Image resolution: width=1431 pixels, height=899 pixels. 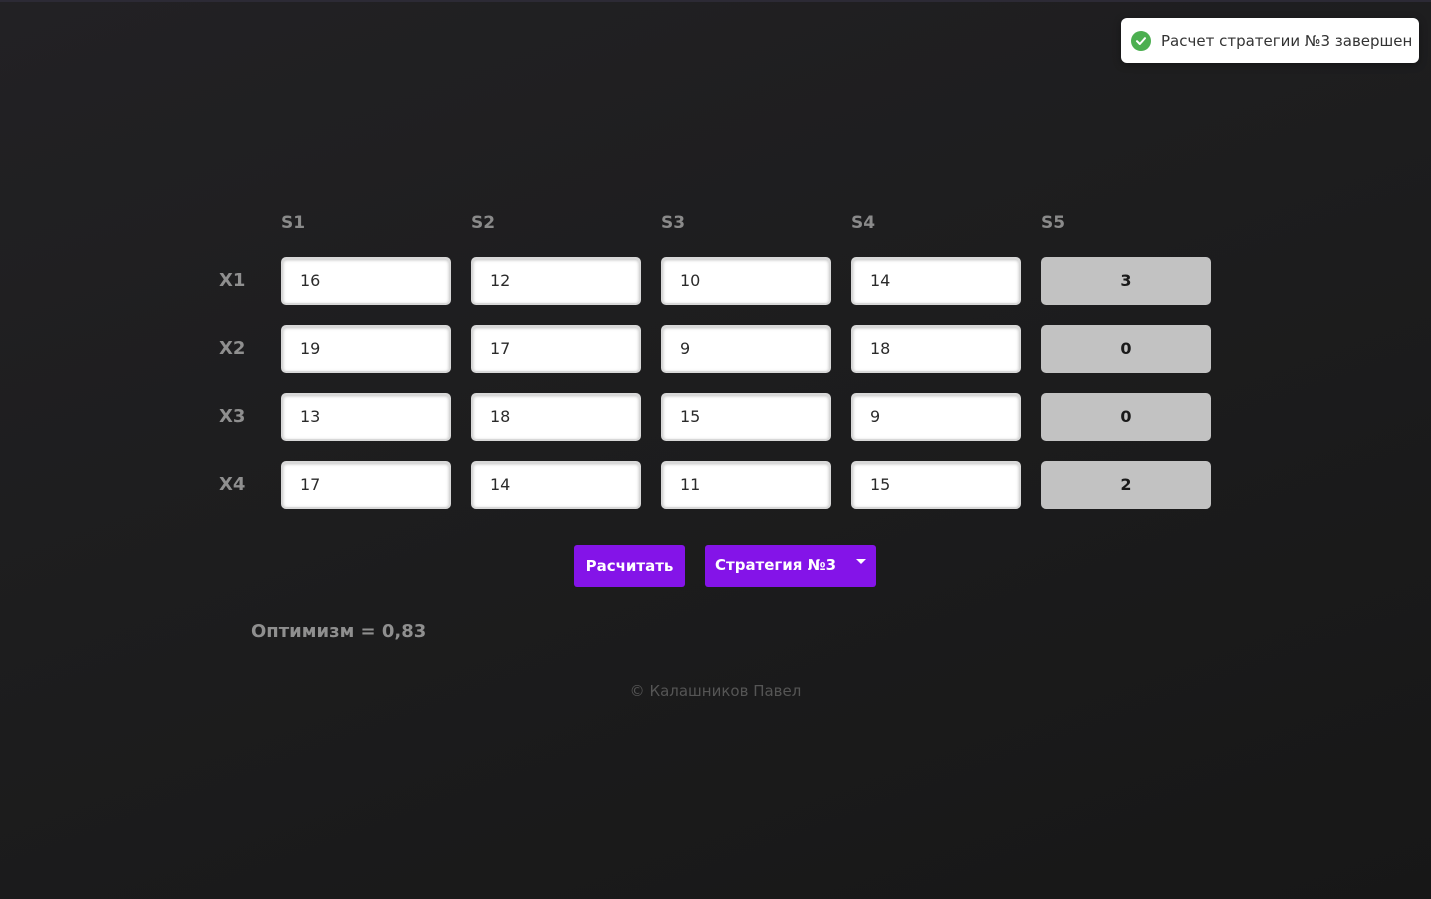 I want to click on matrix-row: X4 17 14 11 15 2, so click(x=716, y=485).